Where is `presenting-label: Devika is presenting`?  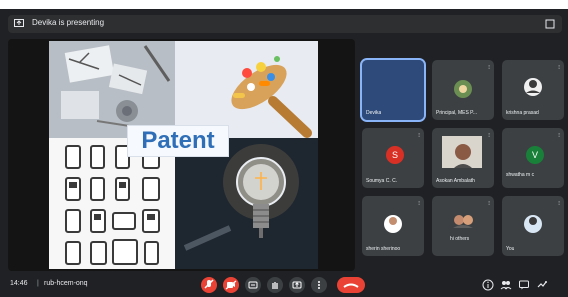
presenting-label: Devika is presenting is located at coordinates (68, 22).